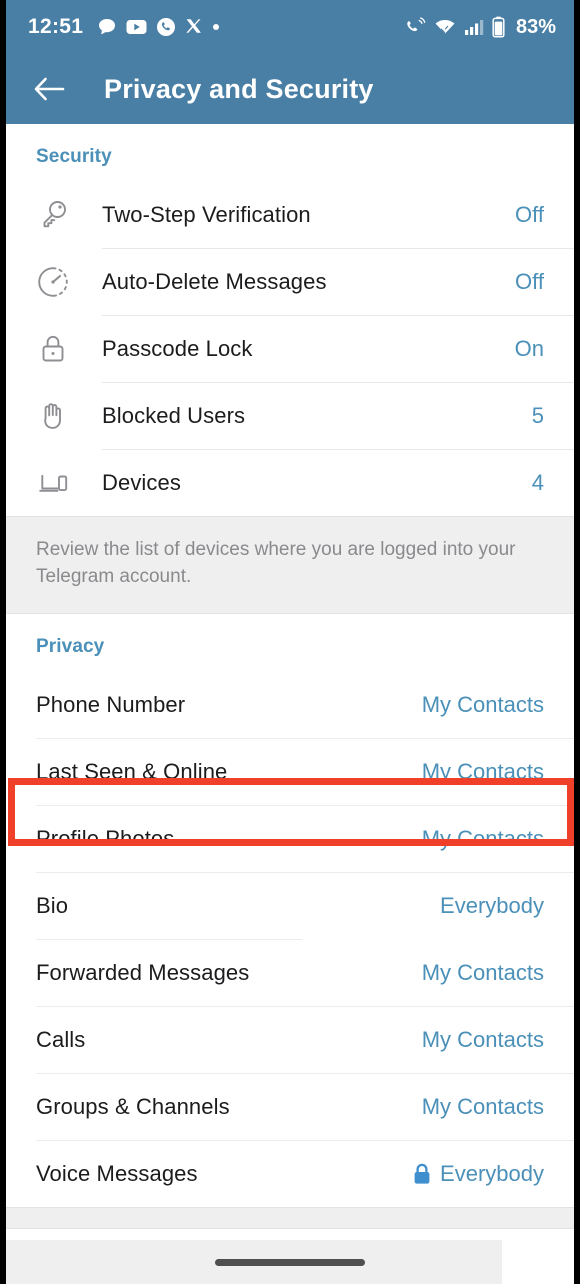 This screenshot has width=580, height=1284. What do you see at coordinates (206, 214) in the screenshot?
I see `row-label: Two-Step Verification` at bounding box center [206, 214].